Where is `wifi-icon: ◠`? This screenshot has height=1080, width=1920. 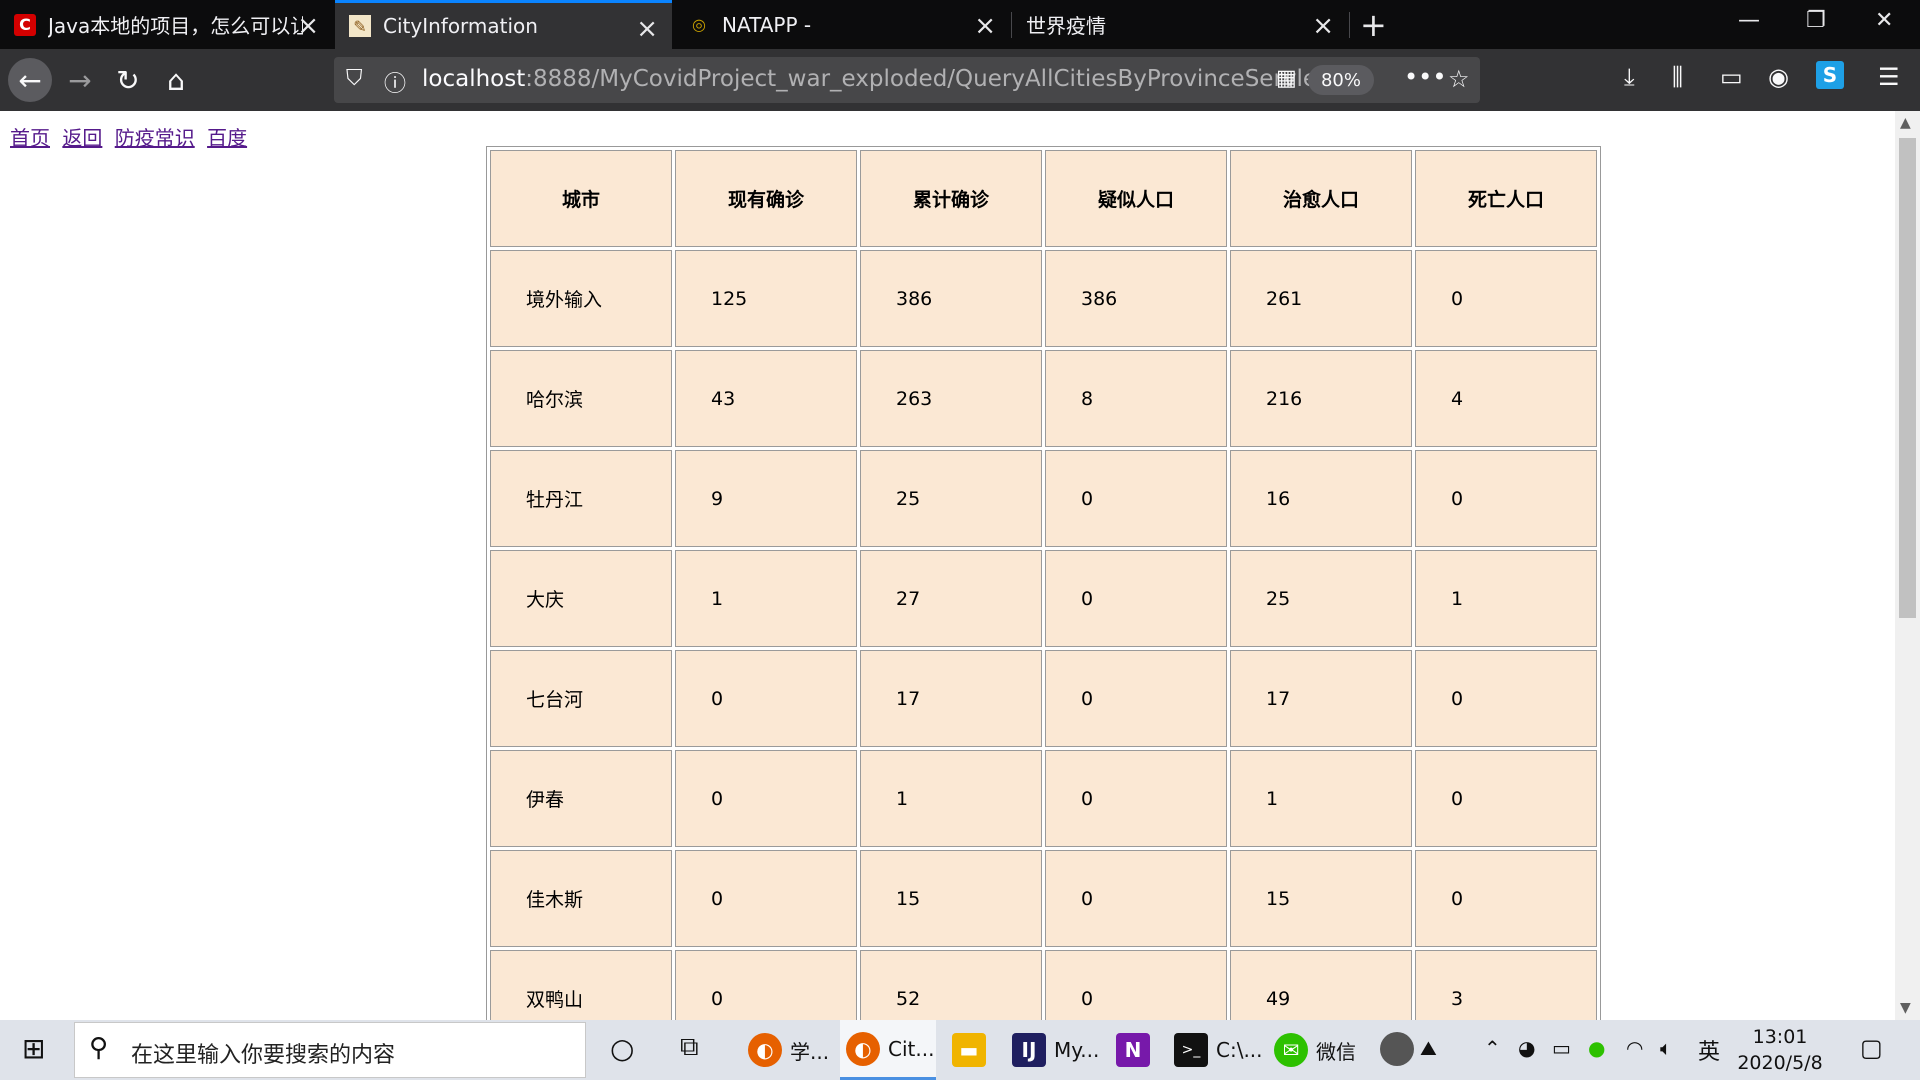
wifi-icon: ◠ is located at coordinates (1634, 1048).